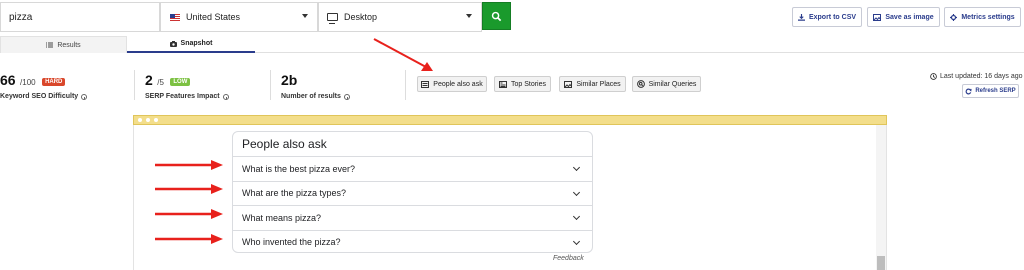 The width and height of the screenshot is (1024, 270). Describe the element at coordinates (400, 17) in the screenshot. I see `device-select: Desktop` at that location.